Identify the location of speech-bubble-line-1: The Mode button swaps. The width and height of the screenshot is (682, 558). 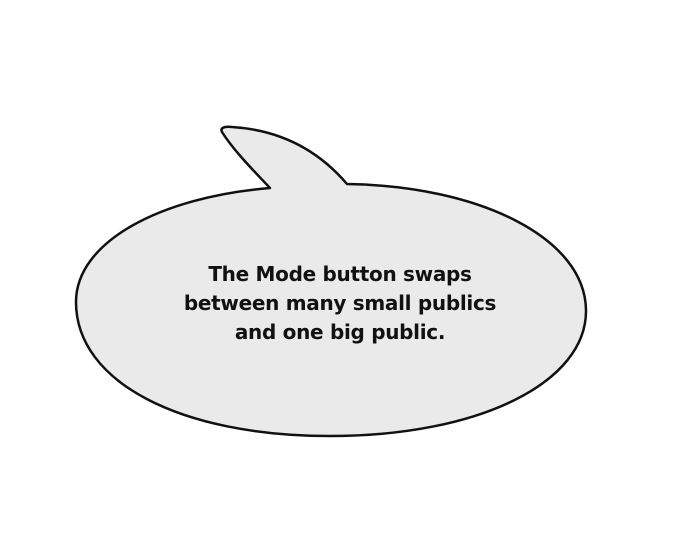
(340, 274).